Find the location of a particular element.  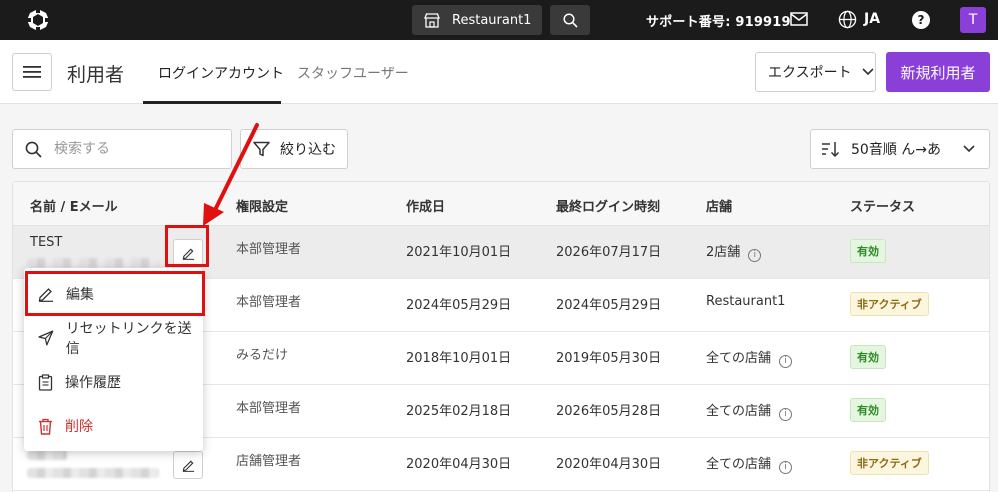

user-name: TEST is located at coordinates (46, 242).